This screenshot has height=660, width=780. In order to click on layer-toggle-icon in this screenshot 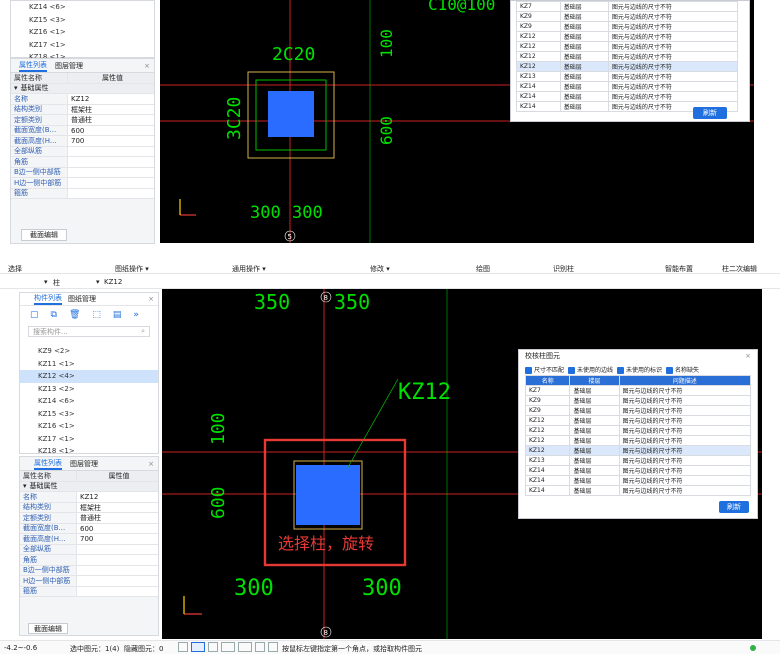, I will do `click(260, 647)`.